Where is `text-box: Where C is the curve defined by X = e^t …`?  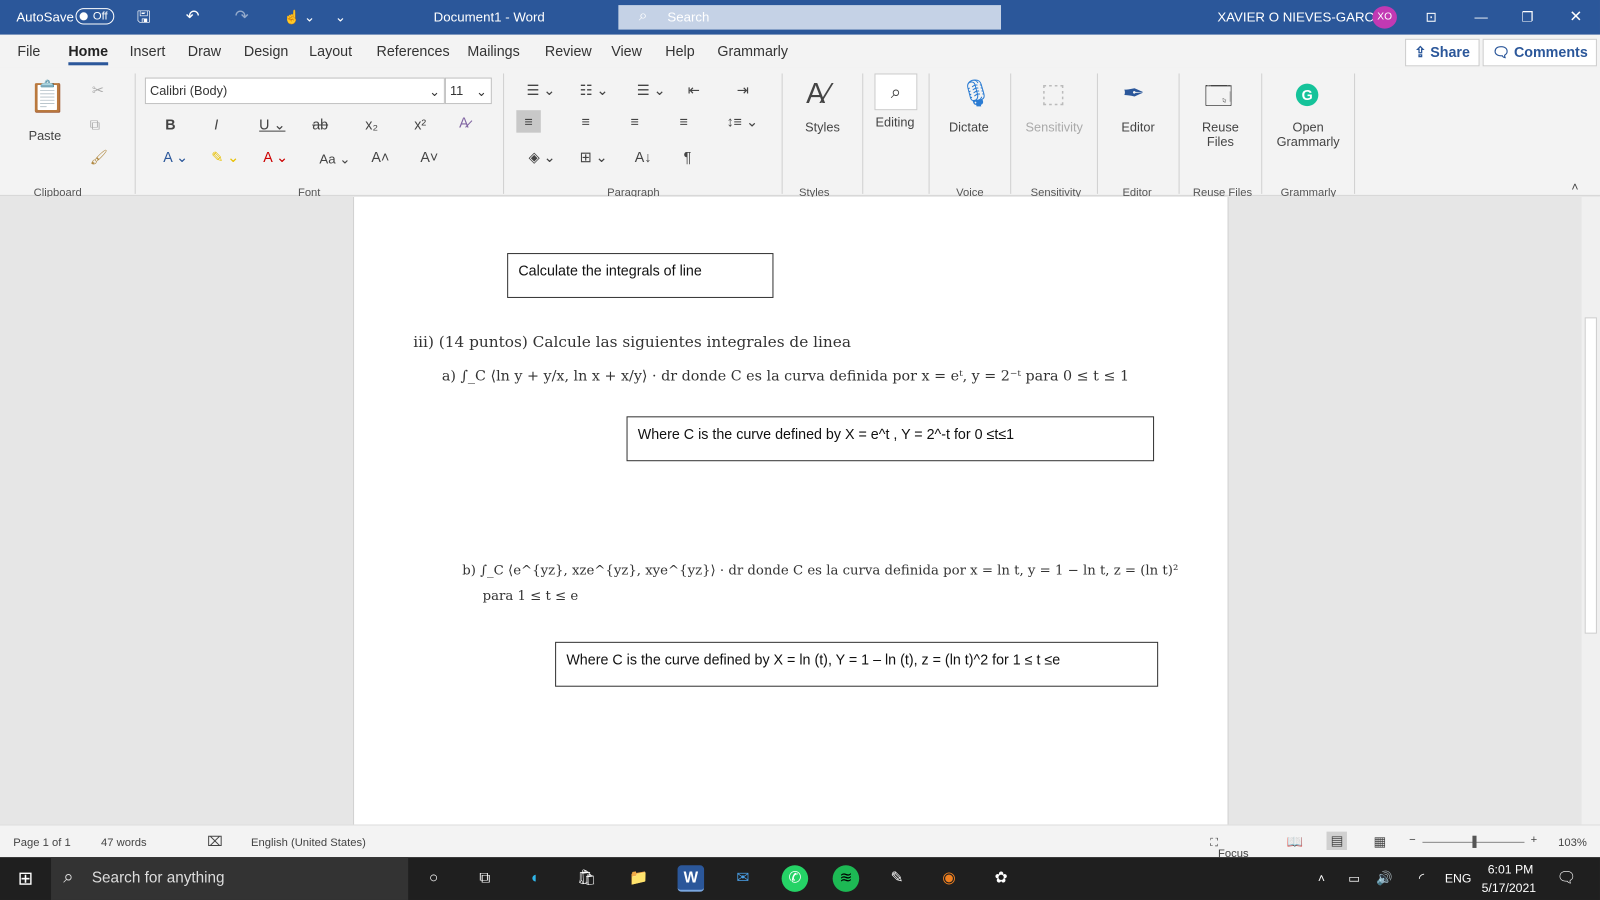
text-box: Where C is the curve defined by X = e^t … is located at coordinates (890, 439).